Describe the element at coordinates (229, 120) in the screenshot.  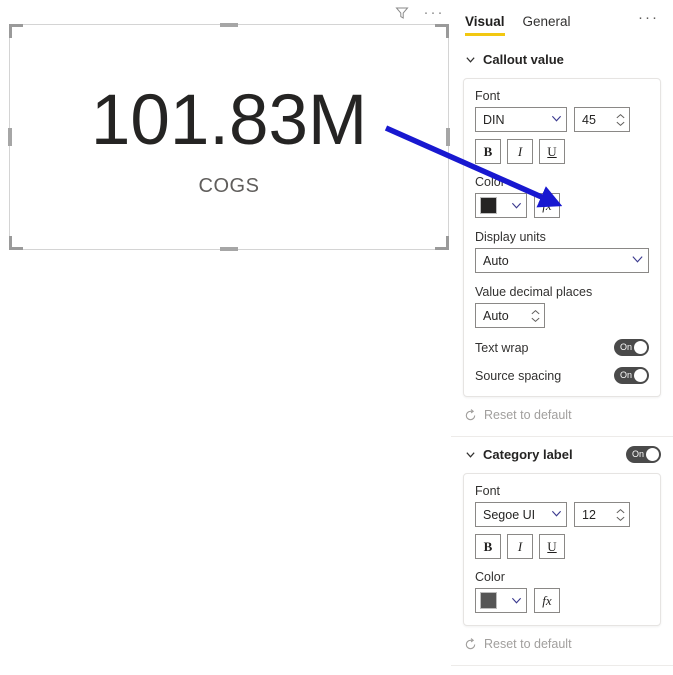
I see `callout-value-text: 101.83M` at that location.